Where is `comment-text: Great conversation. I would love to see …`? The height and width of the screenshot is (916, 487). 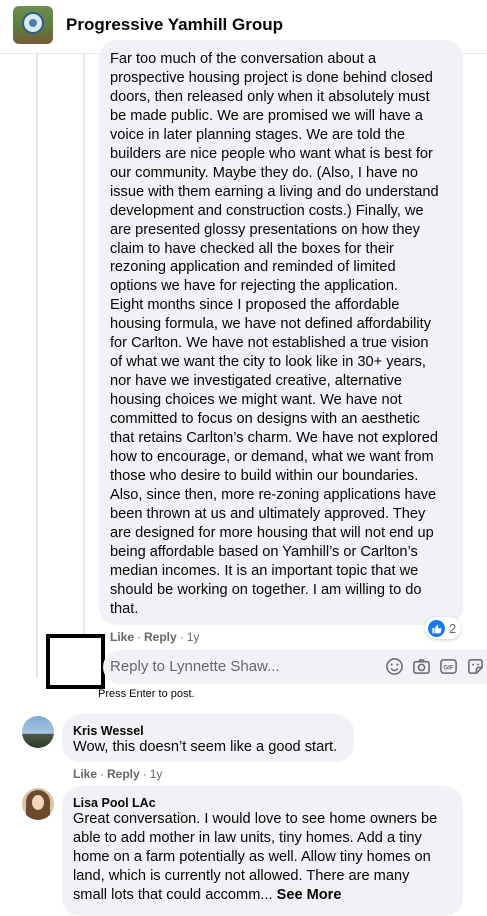
comment-text: Great conversation. I would love to see … is located at coordinates (265, 857).